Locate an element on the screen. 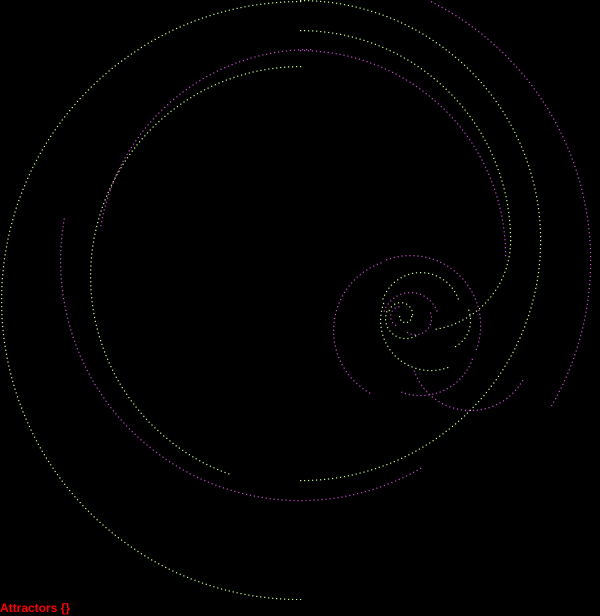  magenta-trail is located at coordinates (357, 328).